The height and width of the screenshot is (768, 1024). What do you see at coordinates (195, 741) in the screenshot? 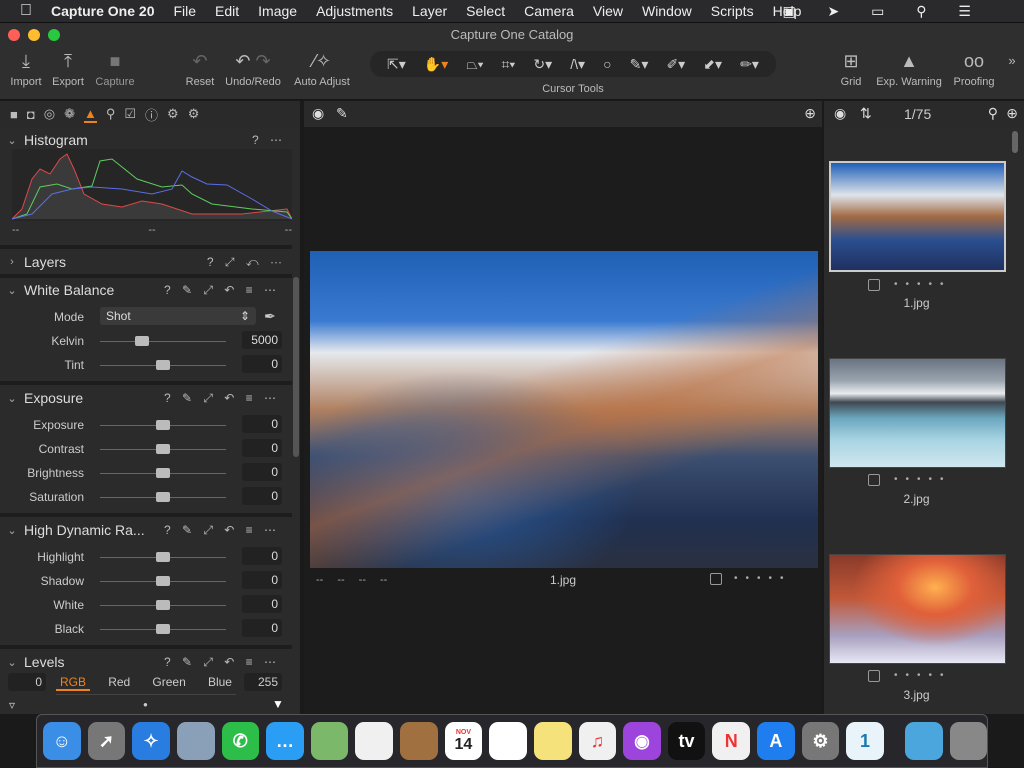
I see `mail-icon` at bounding box center [195, 741].